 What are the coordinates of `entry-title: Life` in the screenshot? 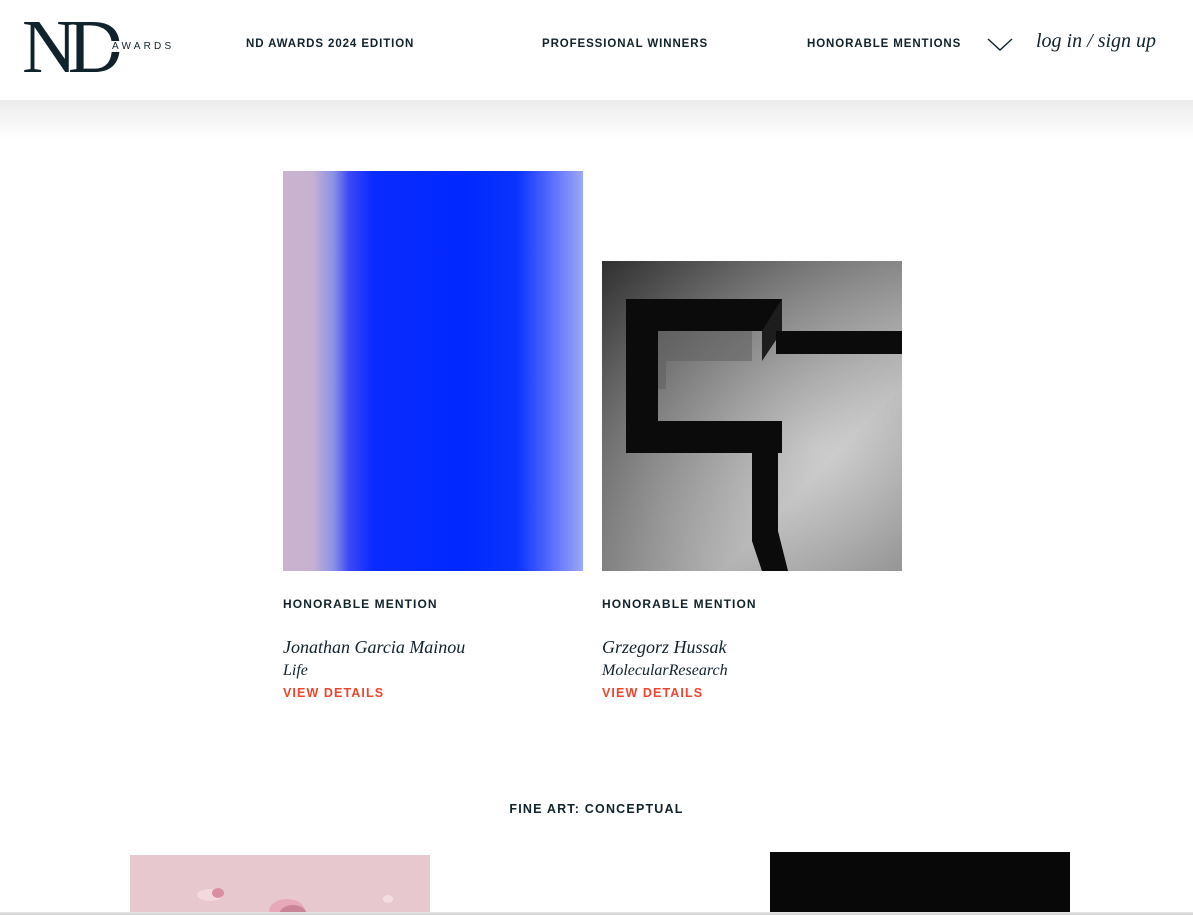 It's located at (295, 670).